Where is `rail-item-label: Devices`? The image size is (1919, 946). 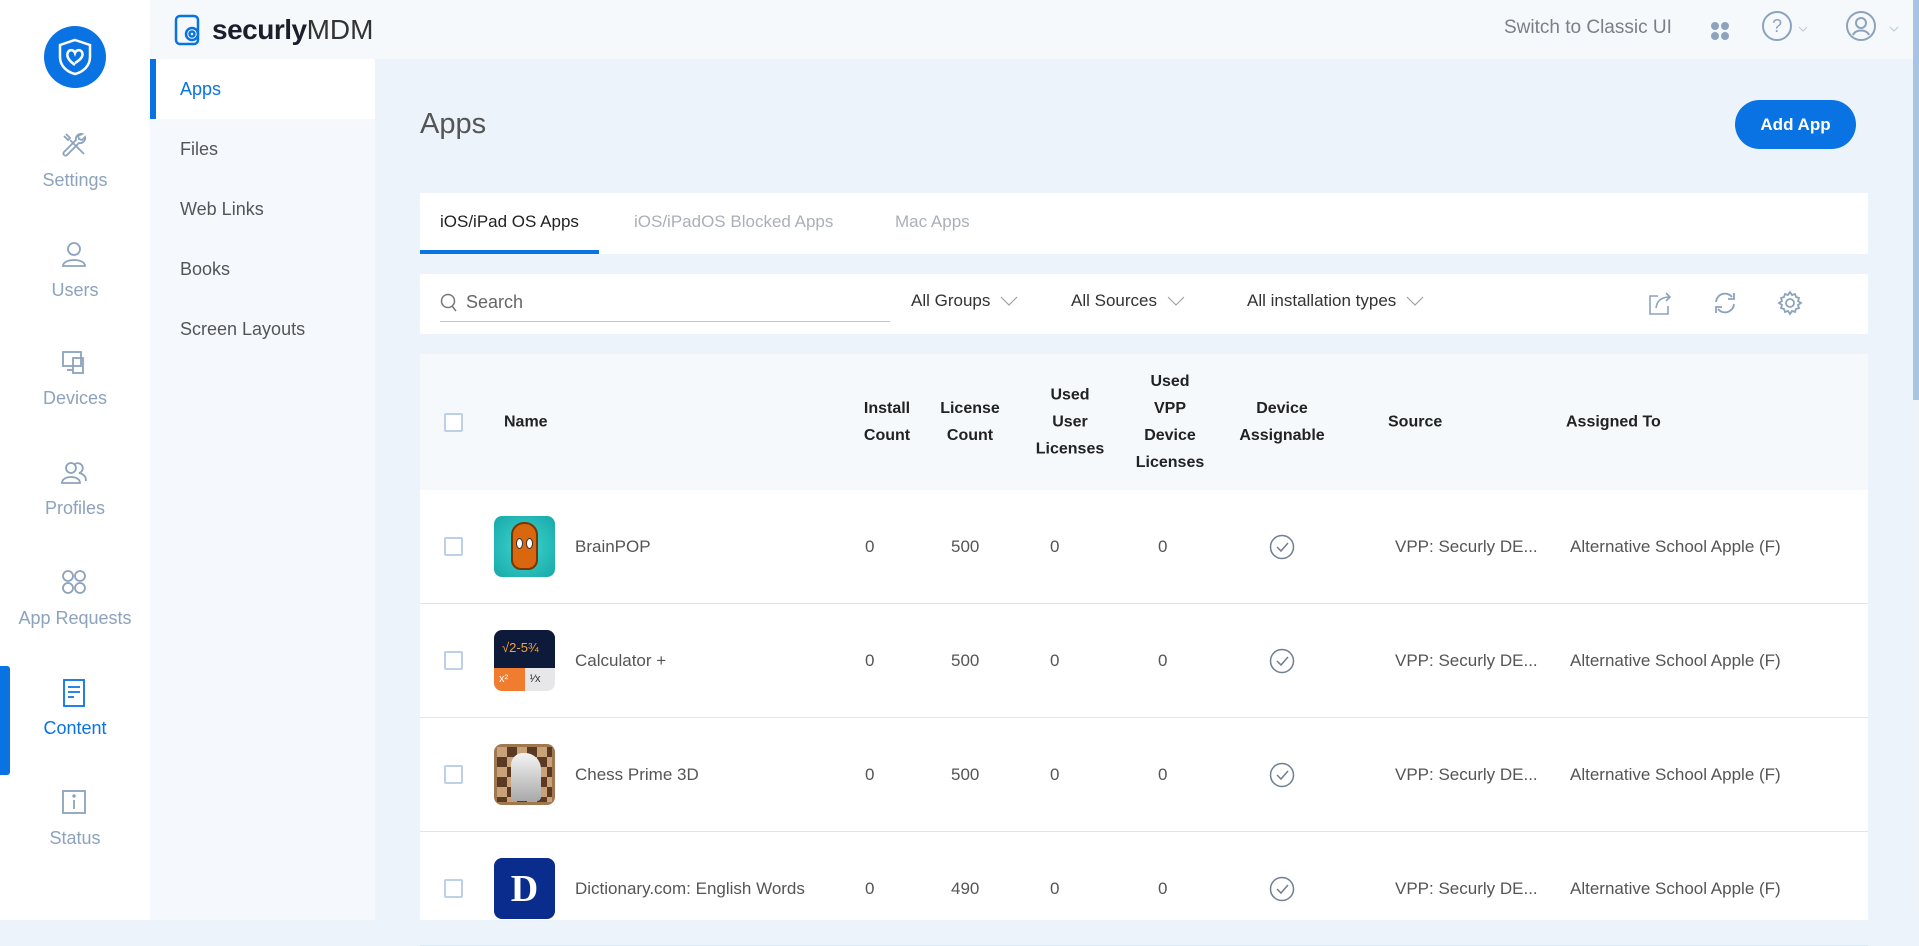
rail-item-label: Devices is located at coordinates (75, 398).